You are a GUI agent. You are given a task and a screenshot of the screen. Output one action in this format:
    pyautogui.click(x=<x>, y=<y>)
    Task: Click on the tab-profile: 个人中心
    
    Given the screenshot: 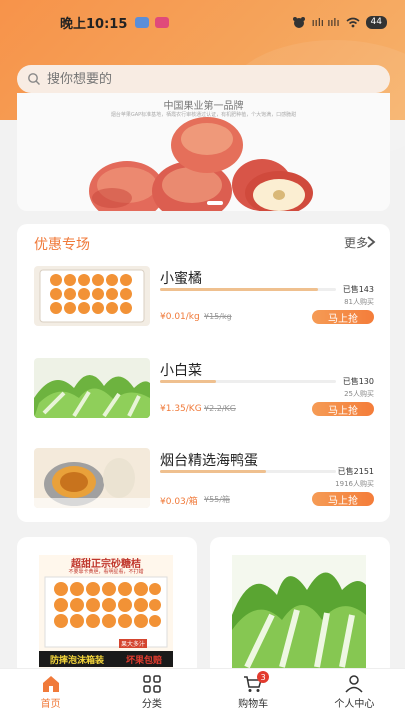 What is the action you would take?
    pyautogui.click(x=354, y=694)
    